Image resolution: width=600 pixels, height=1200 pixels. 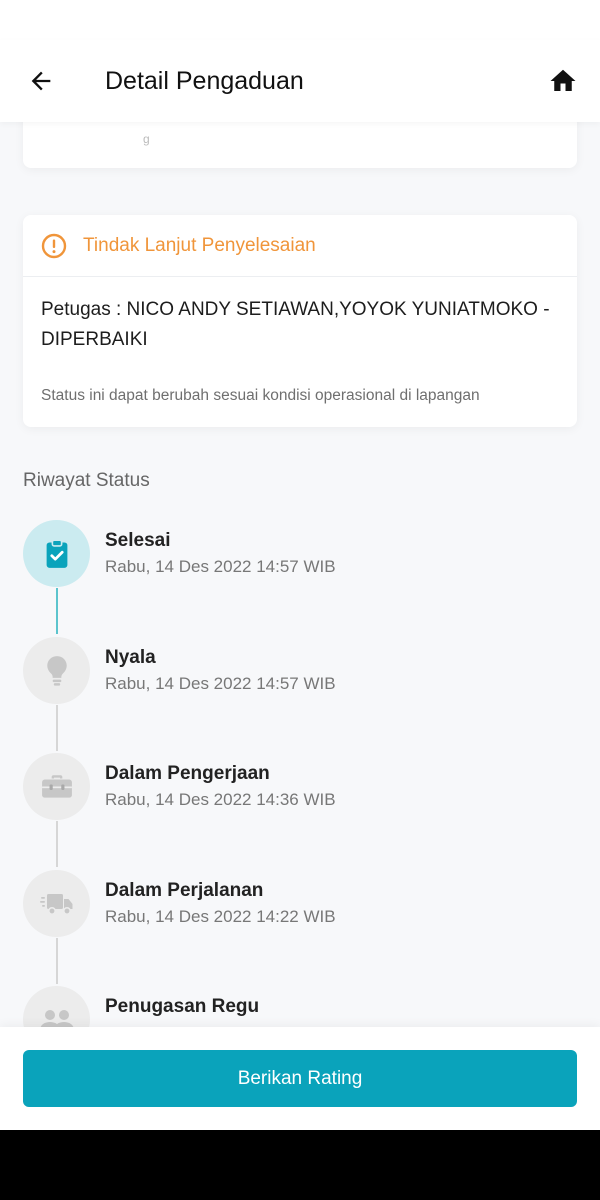 I want to click on give-rating-button: Berikan Rating, so click(x=300, y=1078).